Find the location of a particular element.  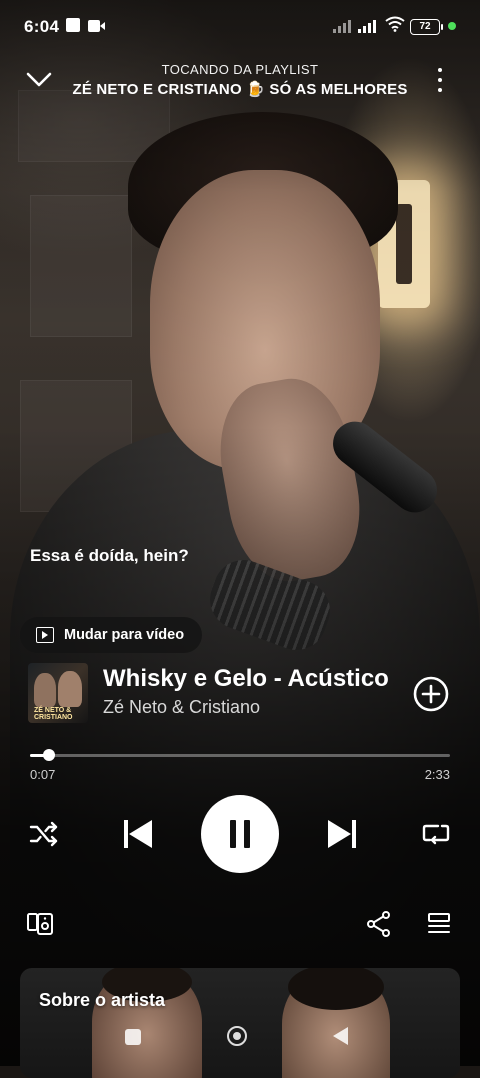

clock: 6:04 is located at coordinates (42, 26).